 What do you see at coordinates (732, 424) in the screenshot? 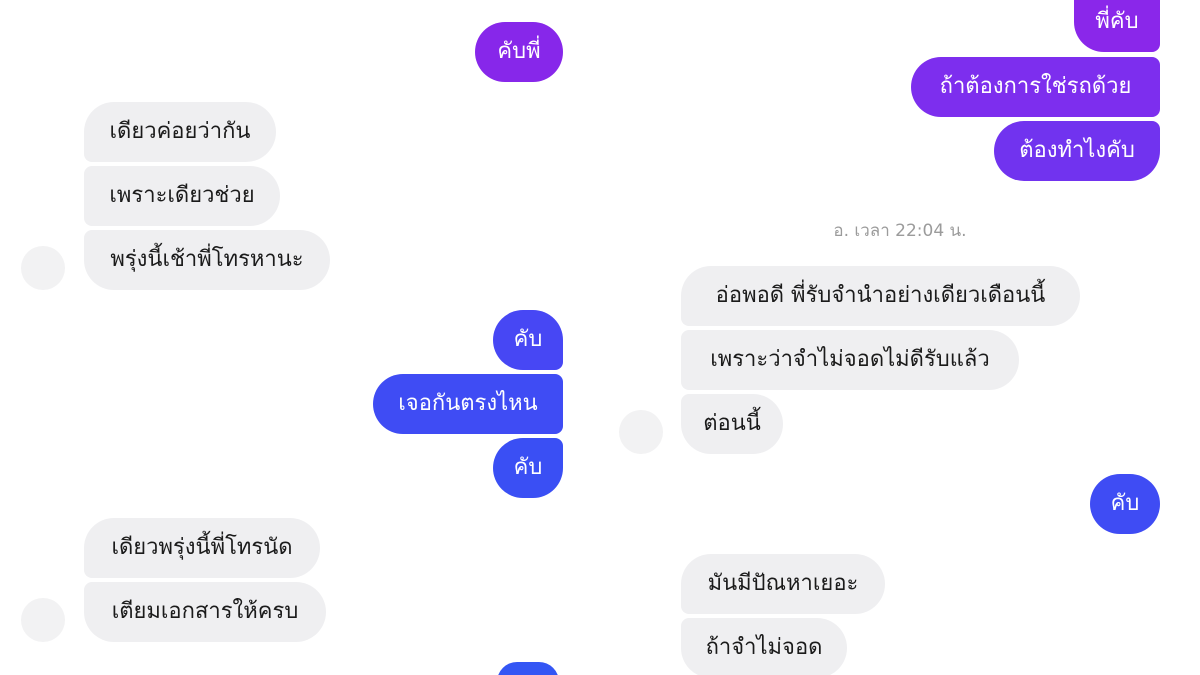
I see `message-bubble: ต่อนนี้` at bounding box center [732, 424].